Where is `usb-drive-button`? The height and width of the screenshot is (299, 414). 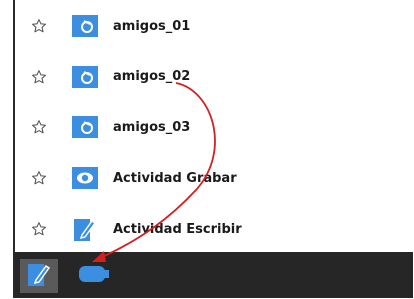 usb-drive-button is located at coordinates (94, 276).